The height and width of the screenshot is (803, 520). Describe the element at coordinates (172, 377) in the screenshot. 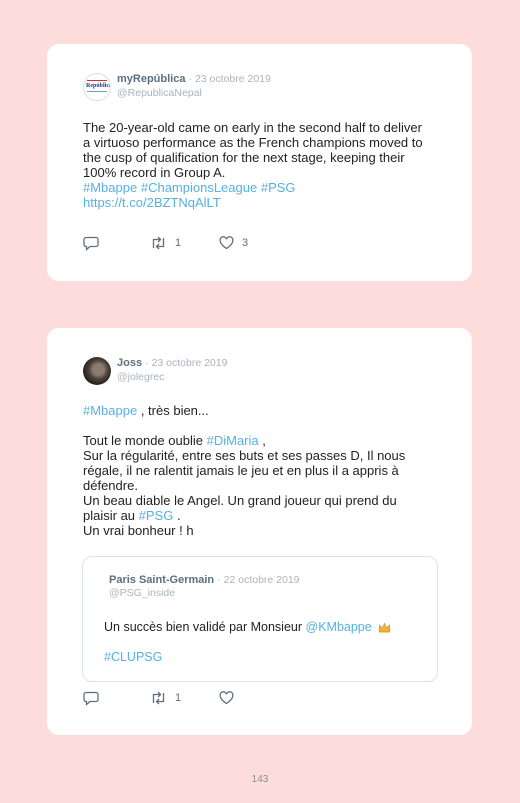

I see `author-handle: @jolegrec` at that location.